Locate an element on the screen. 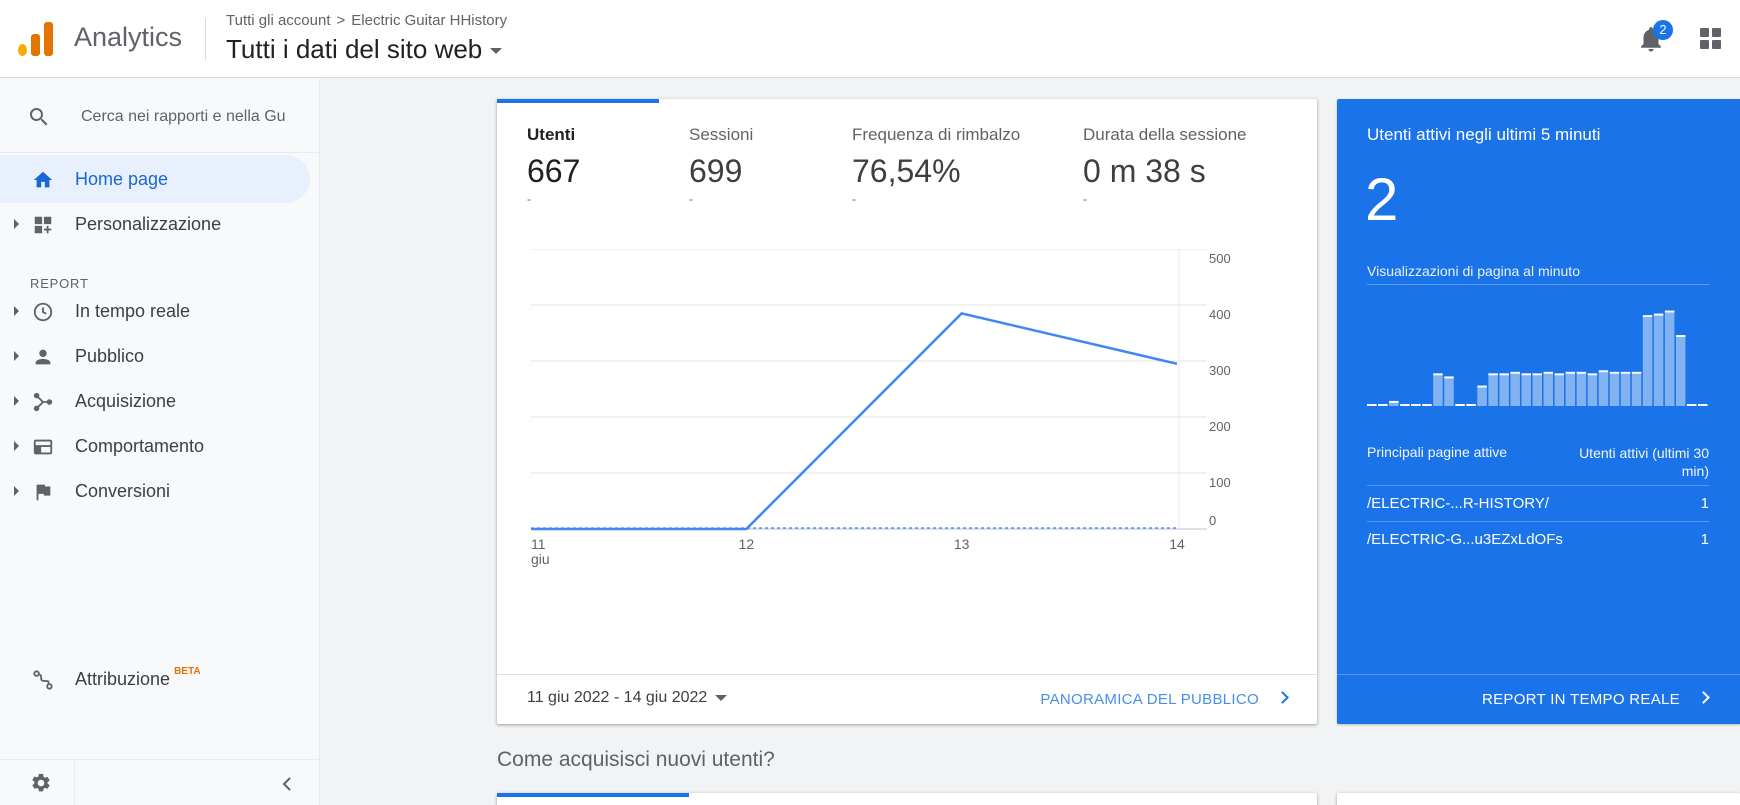 This screenshot has width=1740, height=805. selected-tab-indicator is located at coordinates (578, 101).